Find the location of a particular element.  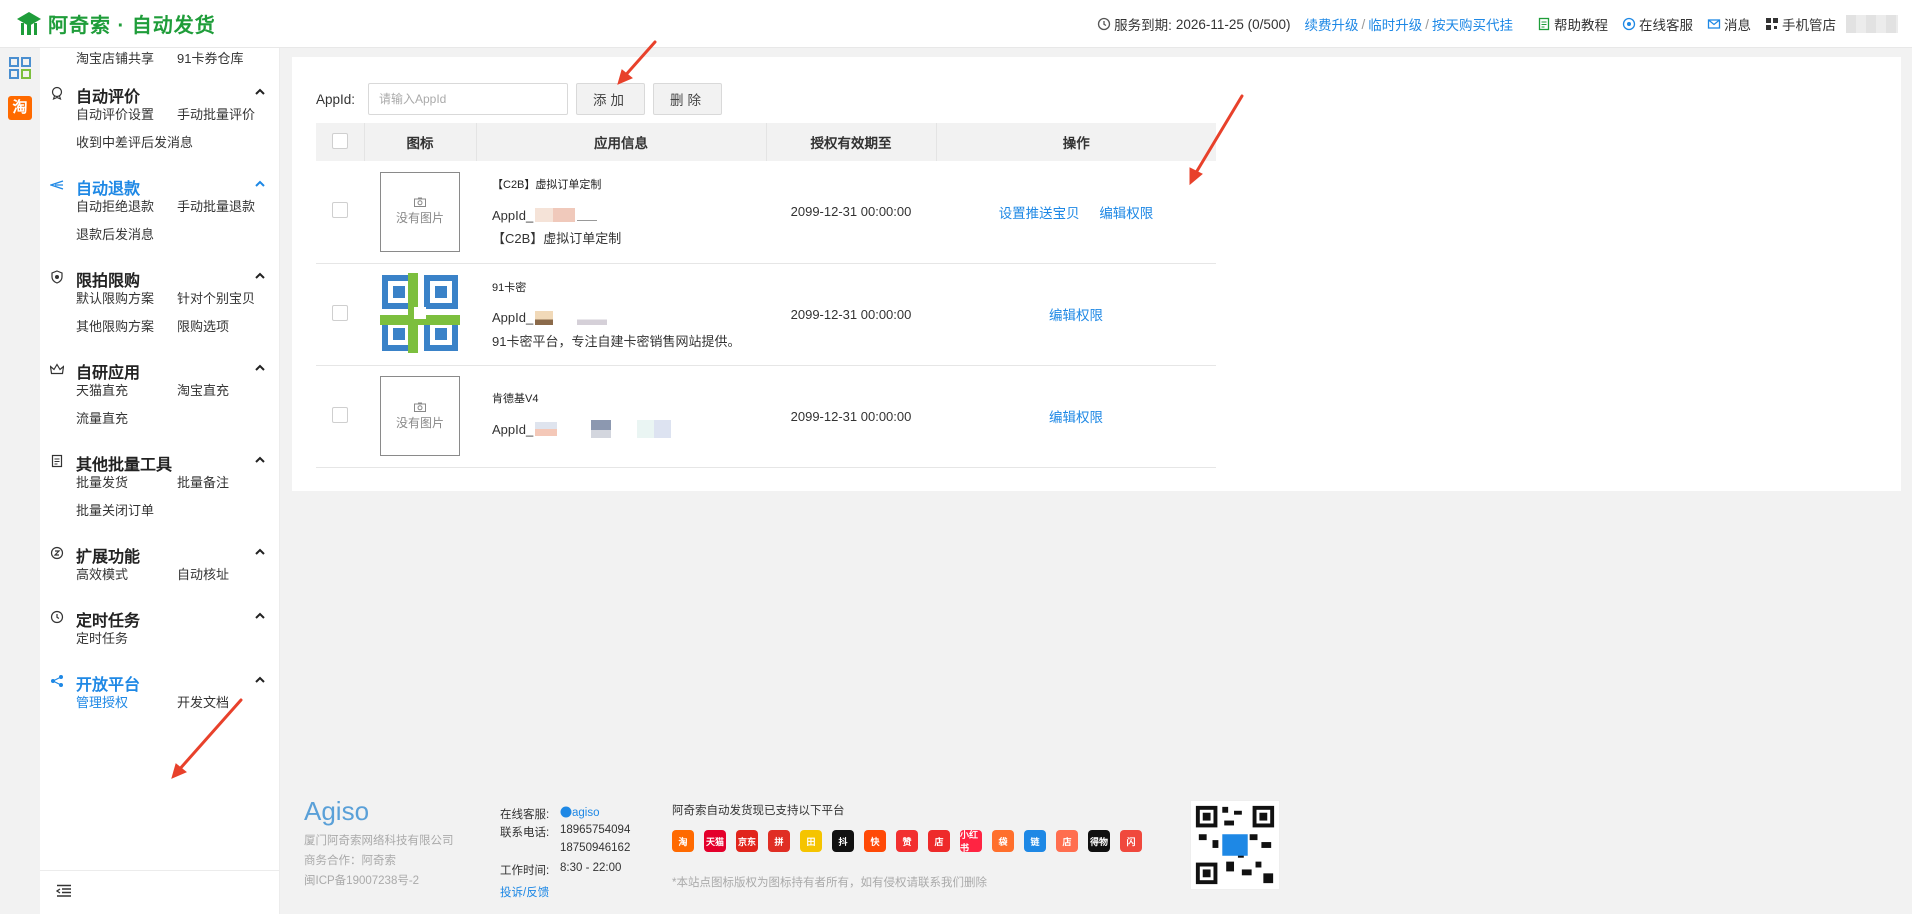

col-header-icon: 图标 is located at coordinates (420, 142).